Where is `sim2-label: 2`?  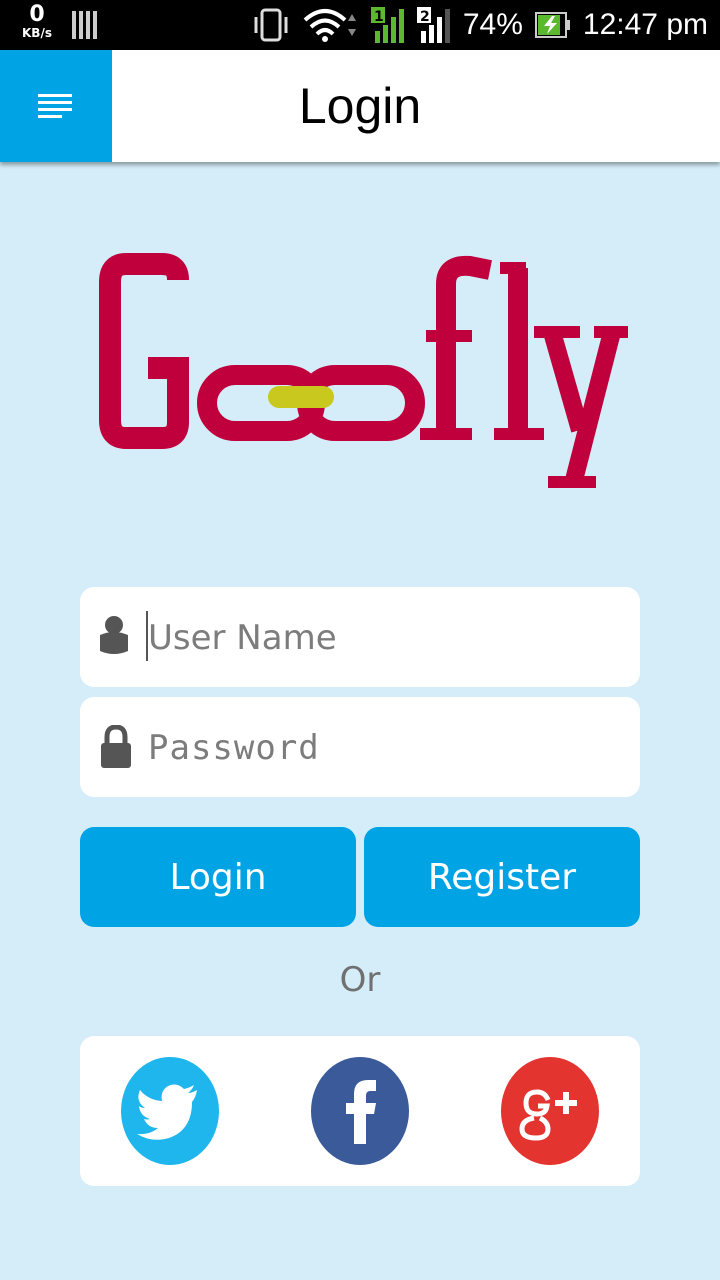
sim2-label: 2 is located at coordinates (425, 17).